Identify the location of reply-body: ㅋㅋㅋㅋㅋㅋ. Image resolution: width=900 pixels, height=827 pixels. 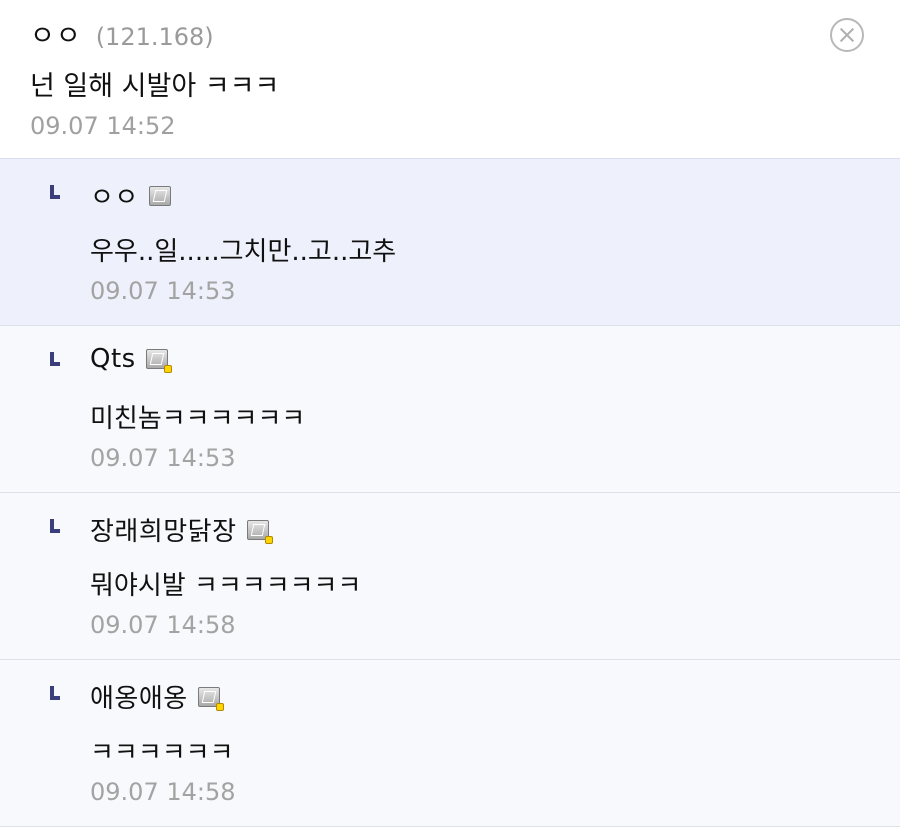
(162, 753).